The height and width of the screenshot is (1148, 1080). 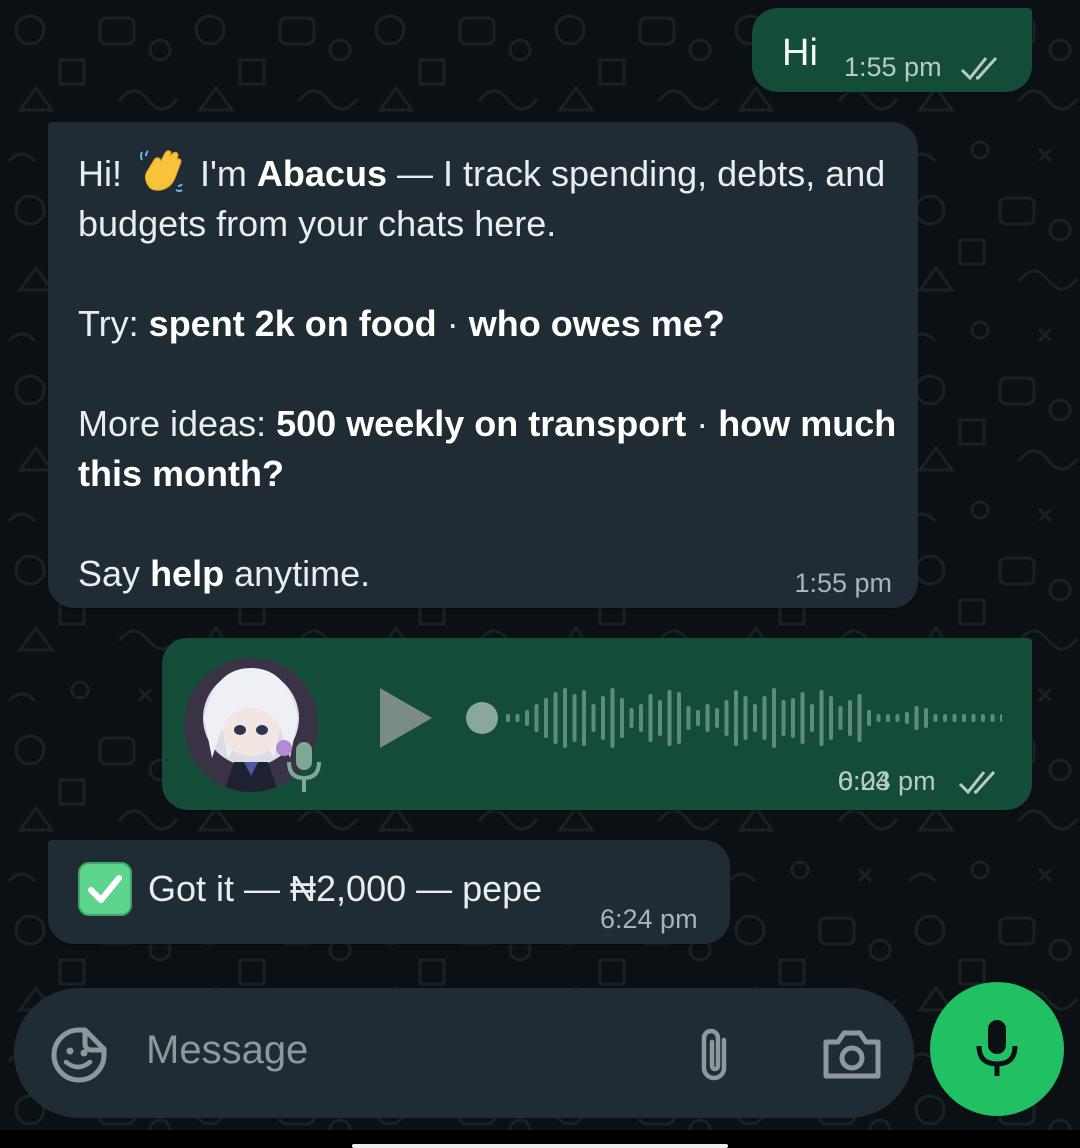 What do you see at coordinates (464, 1053) in the screenshot?
I see `message-composer: Message` at bounding box center [464, 1053].